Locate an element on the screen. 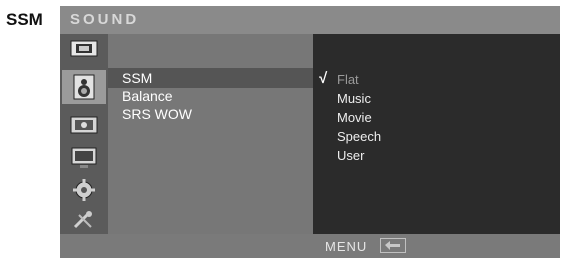 The image size is (564, 260). page-label: SSM is located at coordinates (24, 19).